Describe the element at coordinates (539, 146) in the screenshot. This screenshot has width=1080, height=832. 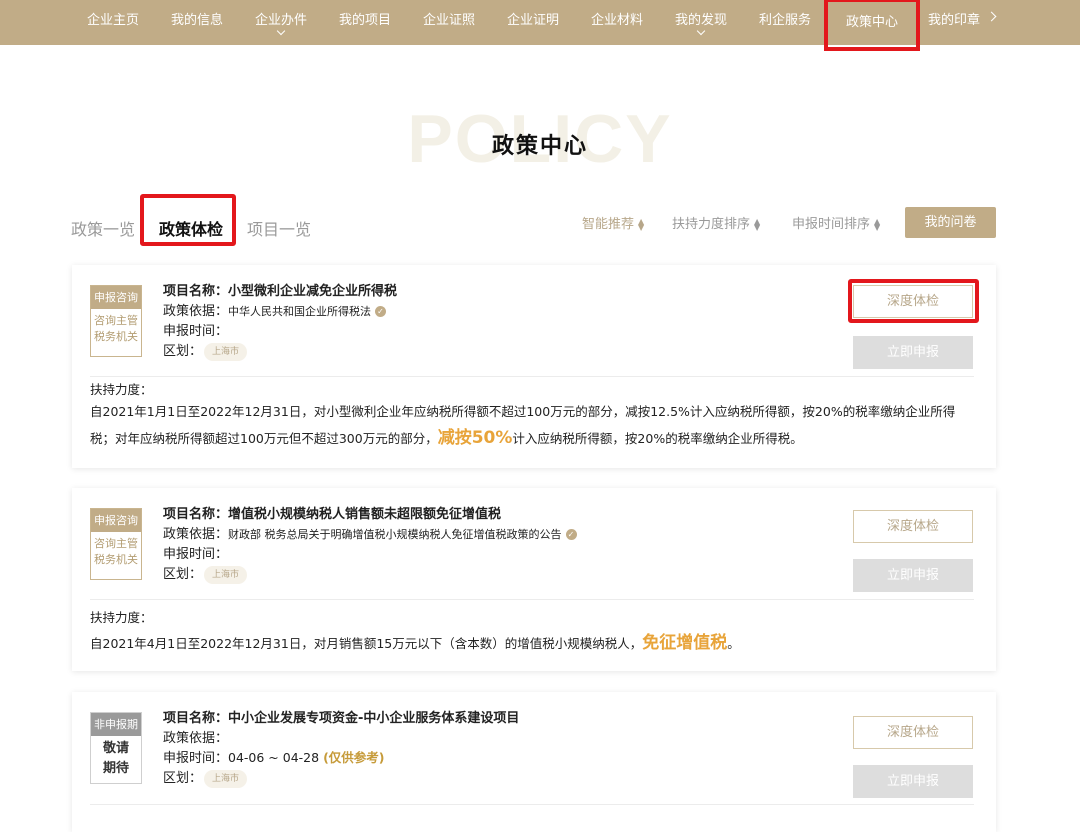
I see `page-title: 政策中心` at that location.